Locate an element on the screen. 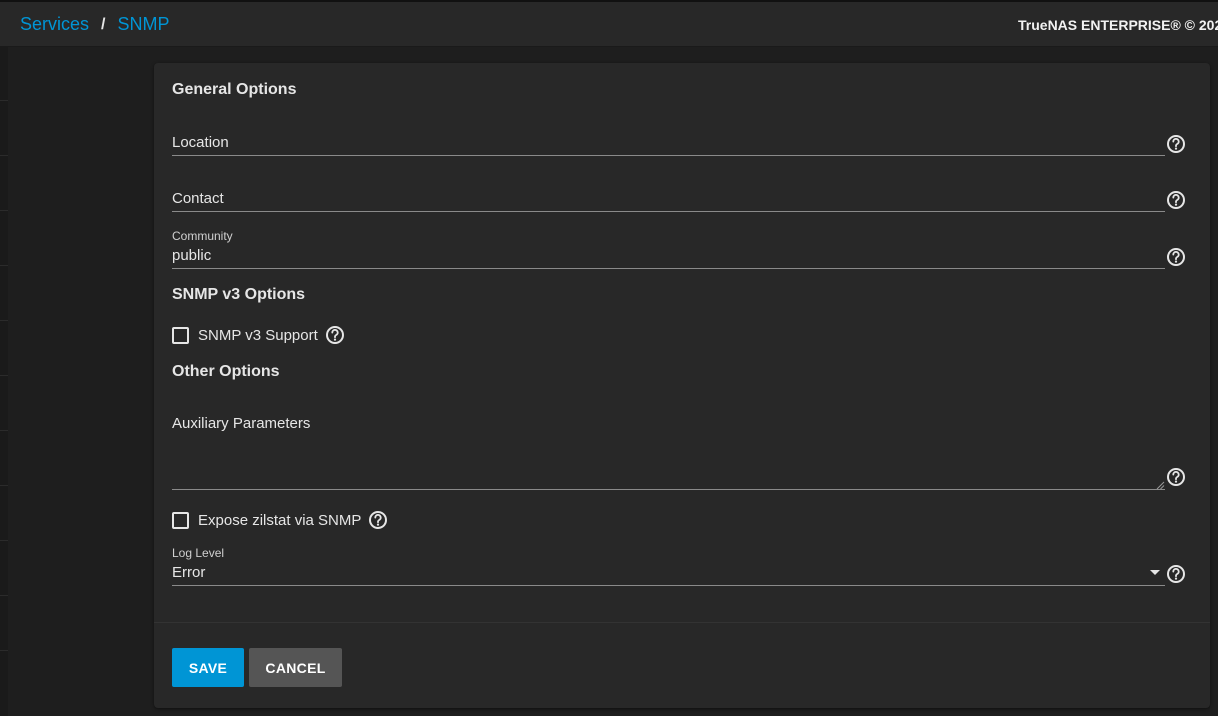 The height and width of the screenshot is (716, 1218). contact-label: Contact is located at coordinates (198, 198).